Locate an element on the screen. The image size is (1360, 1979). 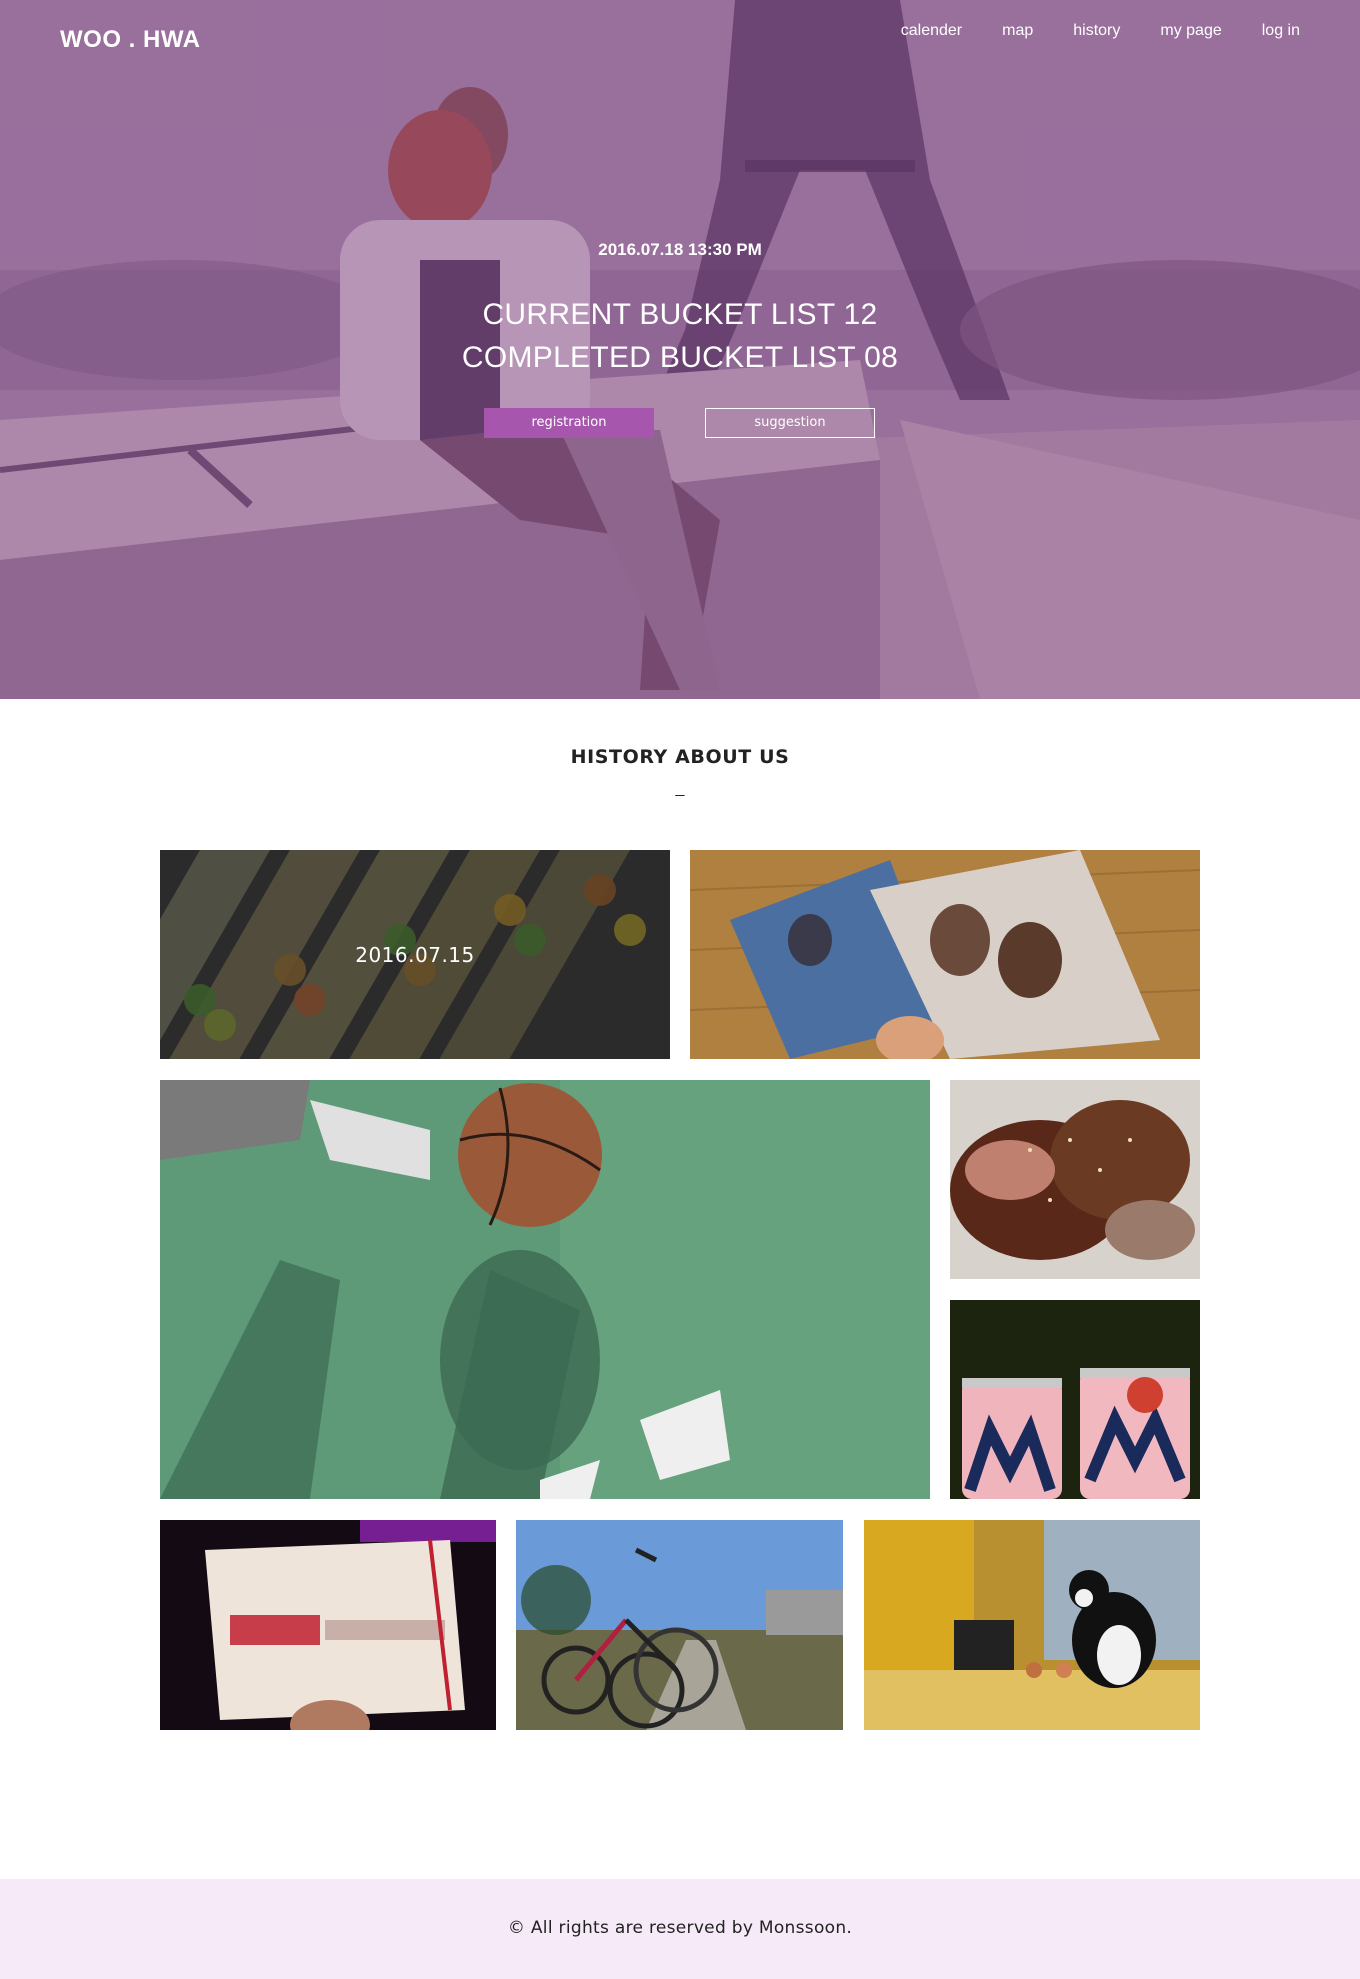
cat-on-windowsill-photo is located at coordinates (1032, 1625).